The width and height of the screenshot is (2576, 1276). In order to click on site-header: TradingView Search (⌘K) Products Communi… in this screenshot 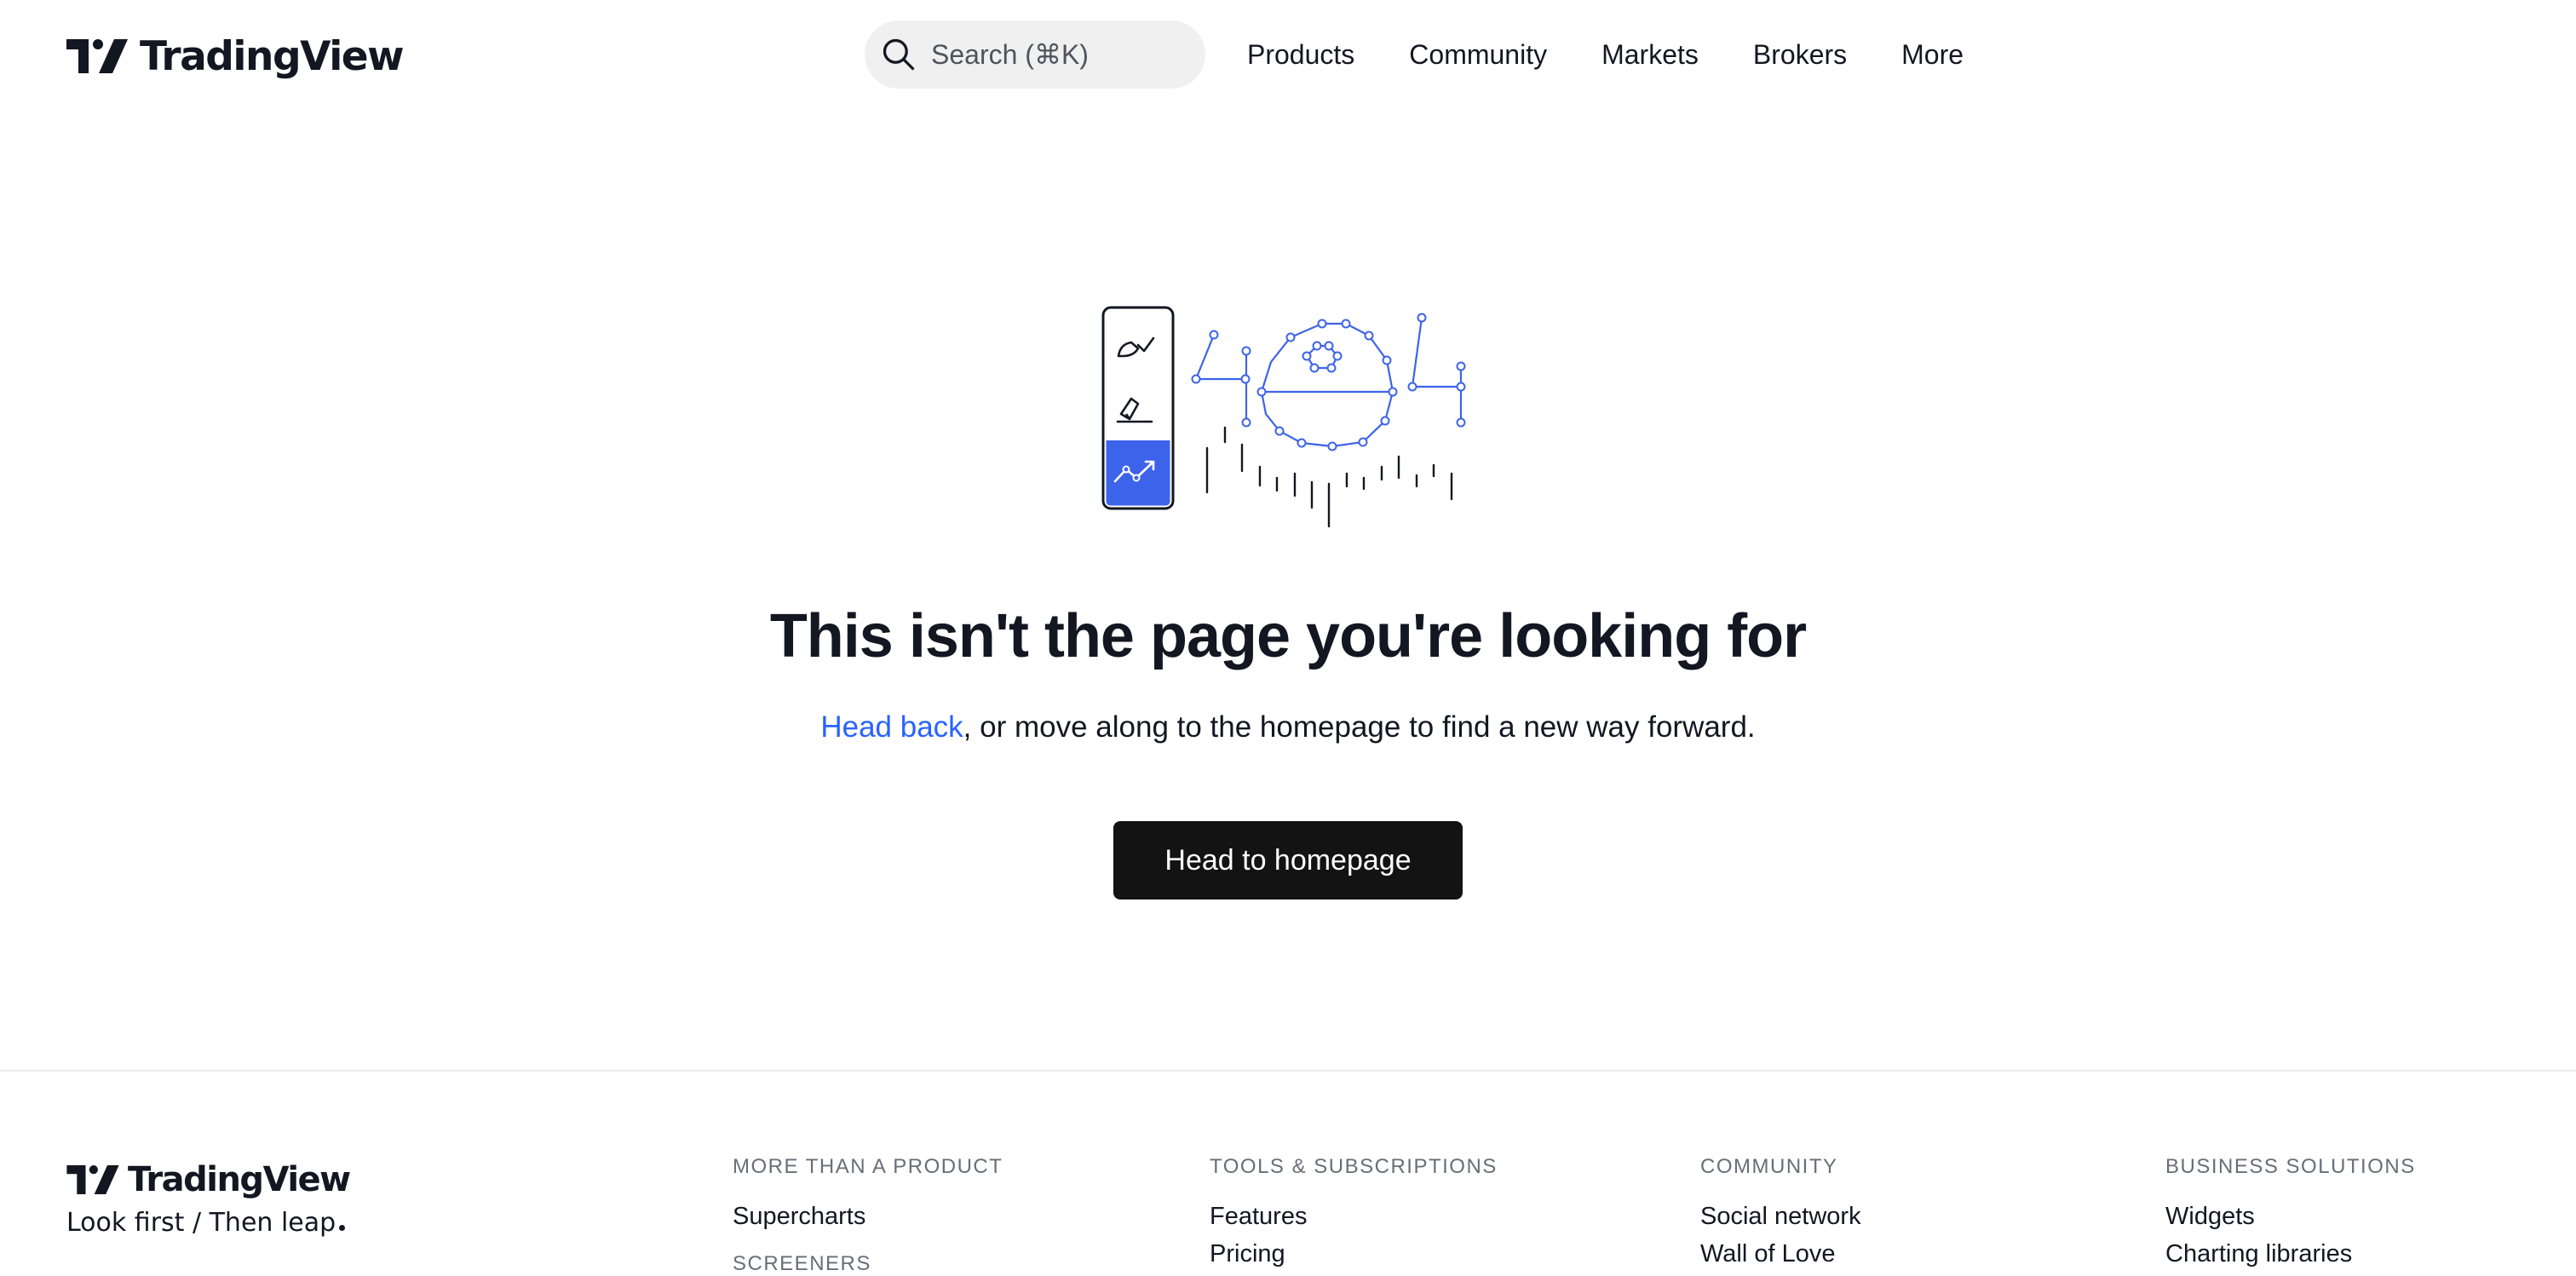, I will do `click(1288, 55)`.